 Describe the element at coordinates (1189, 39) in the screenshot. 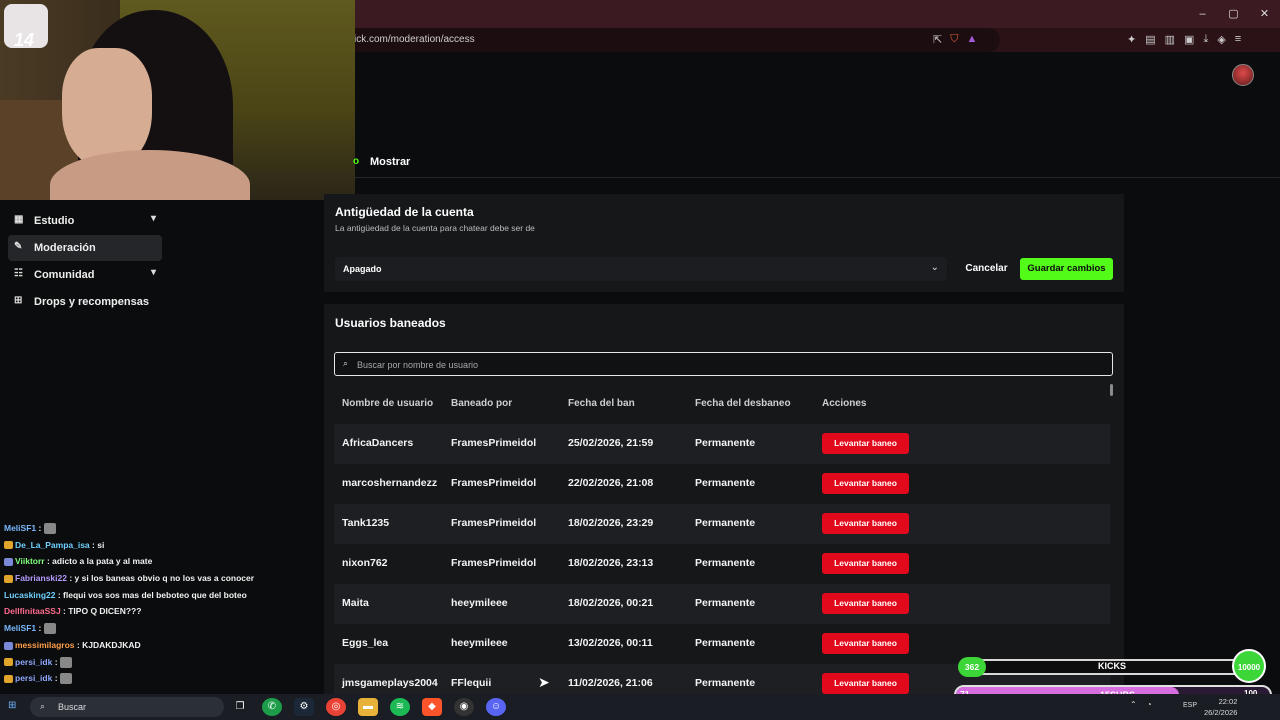

I see `tab-icon: ▣` at that location.